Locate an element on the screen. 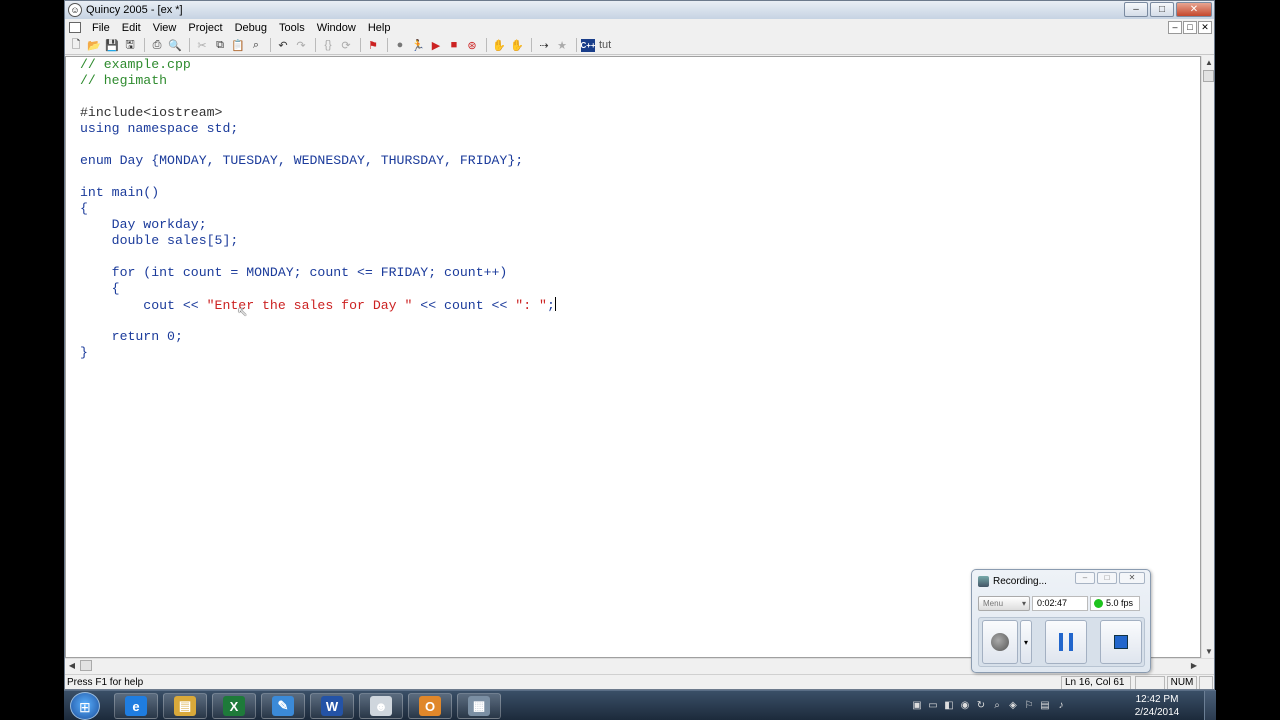  save-icon: 💾 is located at coordinates (112, 45).